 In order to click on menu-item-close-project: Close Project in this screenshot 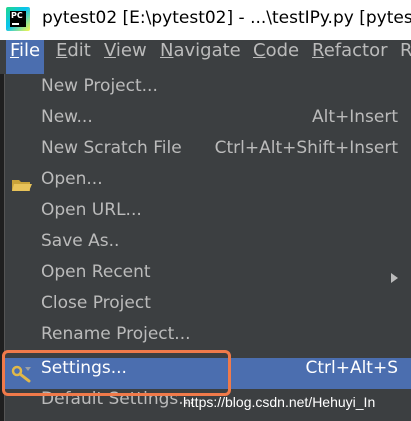, I will do `click(208, 308)`.